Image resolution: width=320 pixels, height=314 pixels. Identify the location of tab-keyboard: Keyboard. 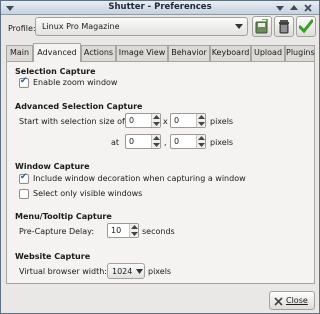
(230, 53).